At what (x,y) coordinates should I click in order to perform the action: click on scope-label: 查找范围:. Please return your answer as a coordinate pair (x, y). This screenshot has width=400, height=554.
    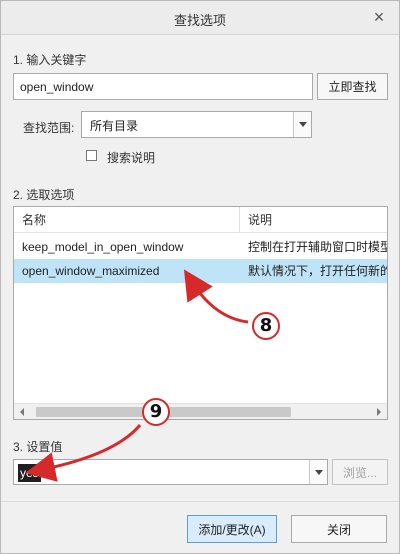
    Looking at the image, I should click on (49, 128).